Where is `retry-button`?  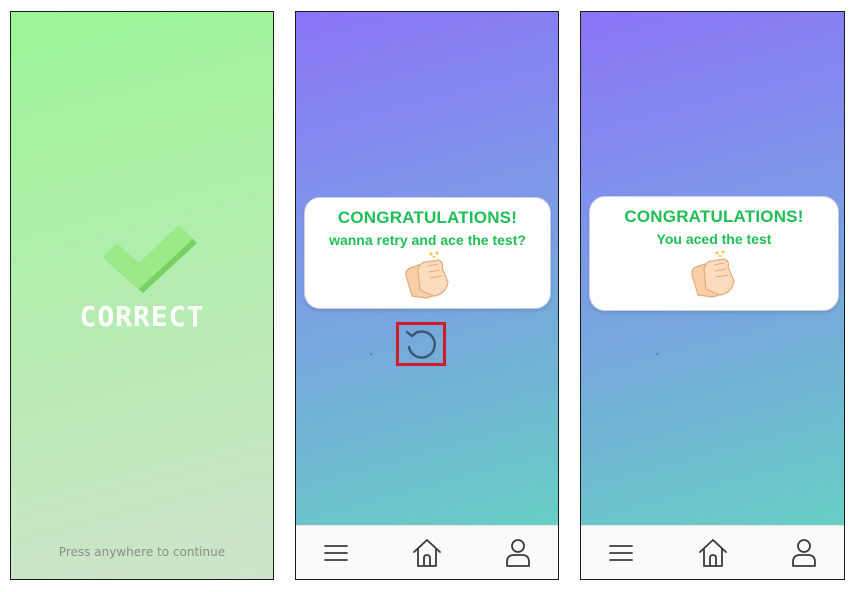
retry-button is located at coordinates (421, 344).